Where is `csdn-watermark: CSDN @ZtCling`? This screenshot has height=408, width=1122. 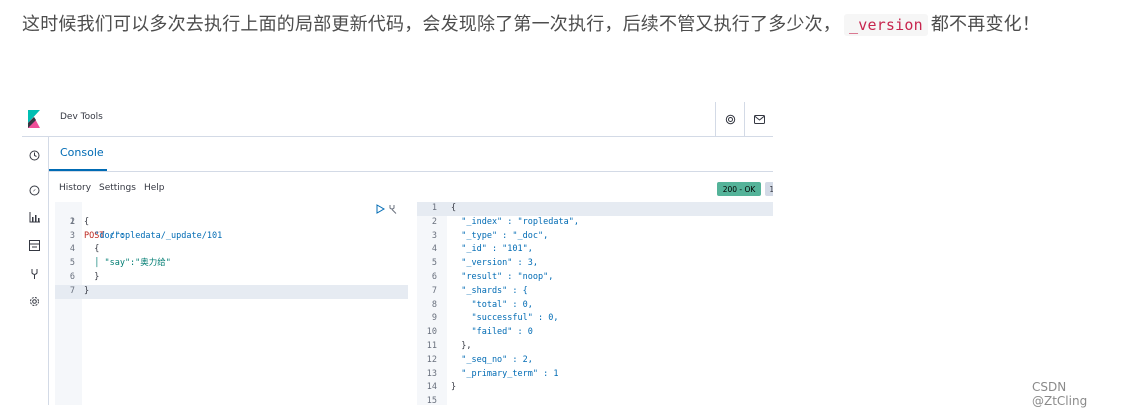 csdn-watermark: CSDN @ZtCling is located at coordinates (1060, 394).